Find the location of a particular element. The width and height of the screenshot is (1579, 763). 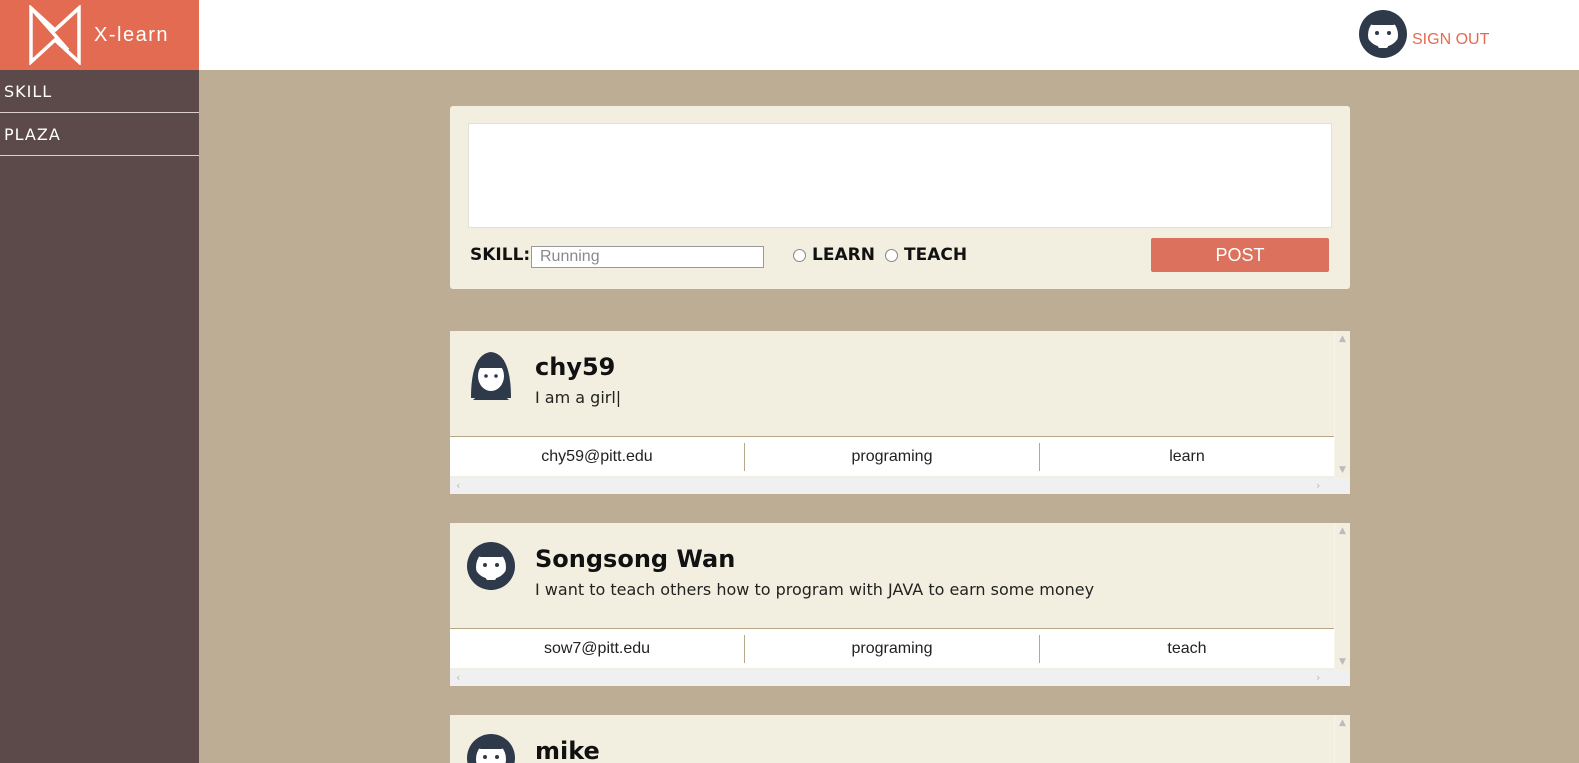

skill-label: SKILL: is located at coordinates (500, 255).